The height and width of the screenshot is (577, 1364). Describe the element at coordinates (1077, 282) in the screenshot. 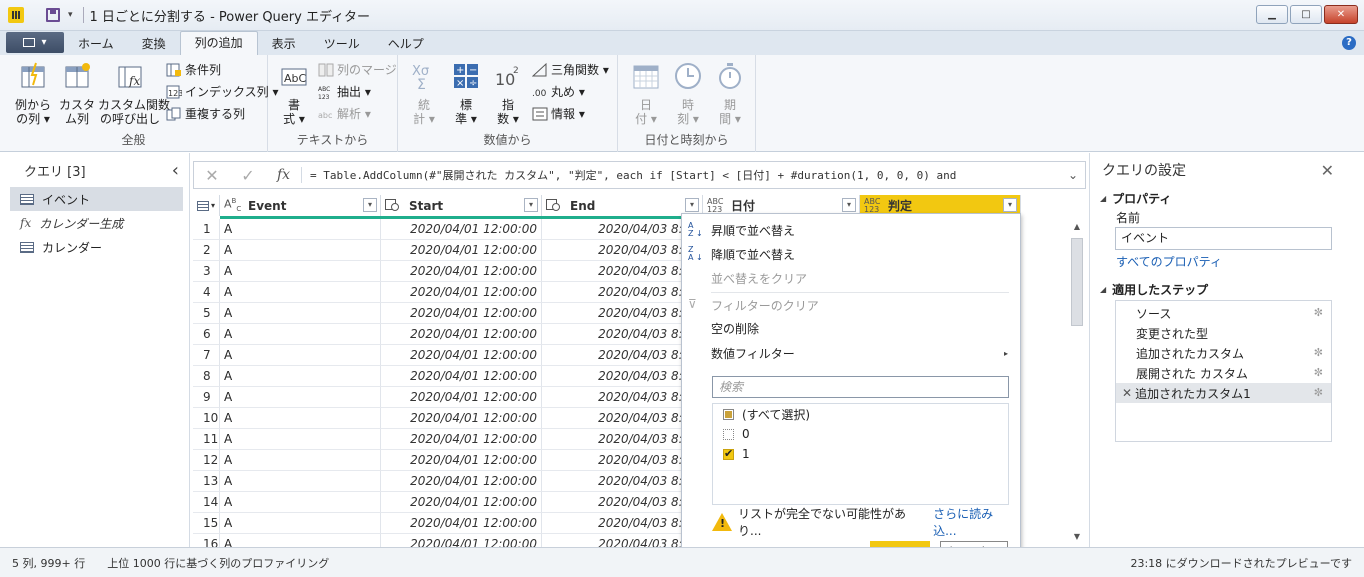

I see `scroll-thumb` at that location.